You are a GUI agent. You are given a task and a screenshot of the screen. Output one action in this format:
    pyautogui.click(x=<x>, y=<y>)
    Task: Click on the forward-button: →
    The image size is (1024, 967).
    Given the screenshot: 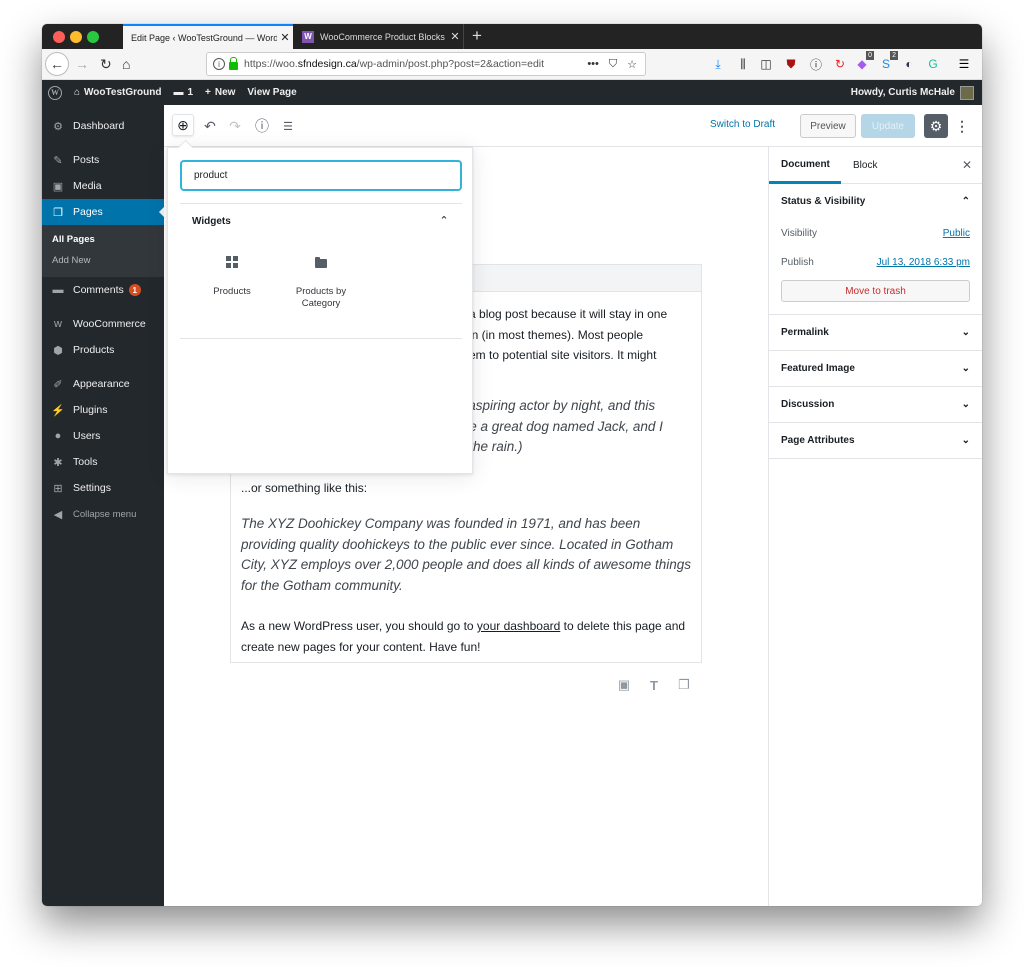 What is the action you would take?
    pyautogui.click(x=82, y=64)
    